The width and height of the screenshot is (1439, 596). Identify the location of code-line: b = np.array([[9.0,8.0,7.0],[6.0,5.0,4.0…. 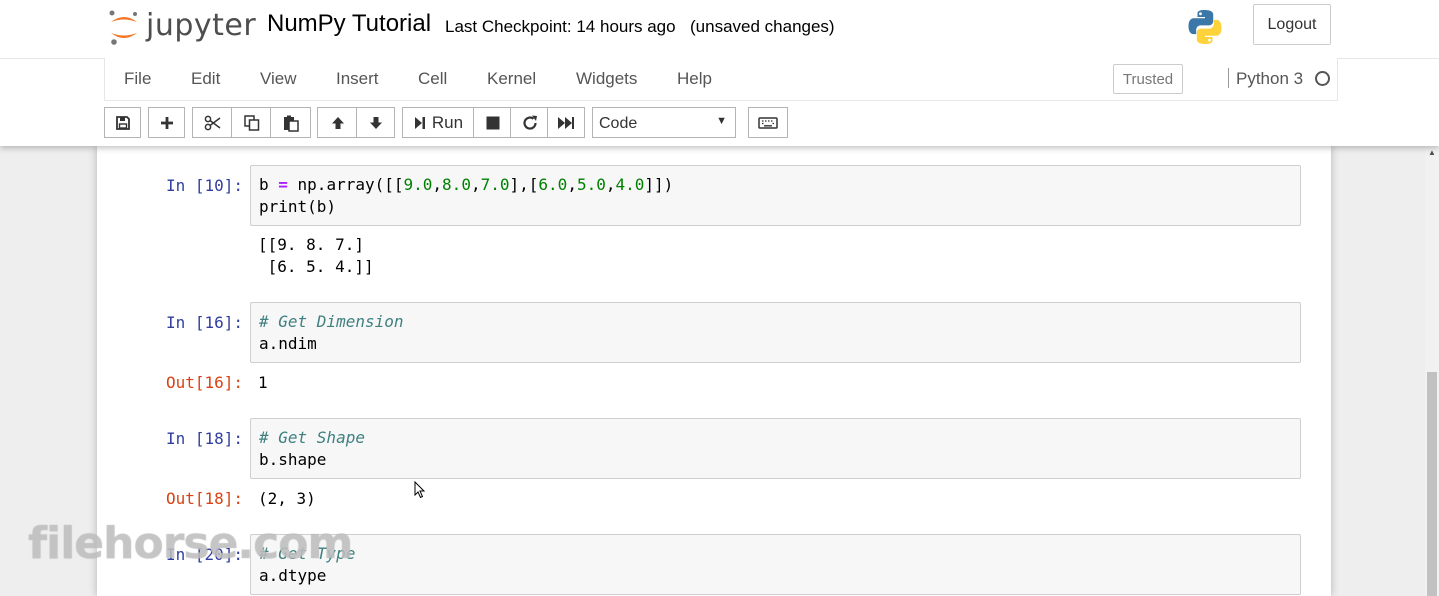
(466, 184).